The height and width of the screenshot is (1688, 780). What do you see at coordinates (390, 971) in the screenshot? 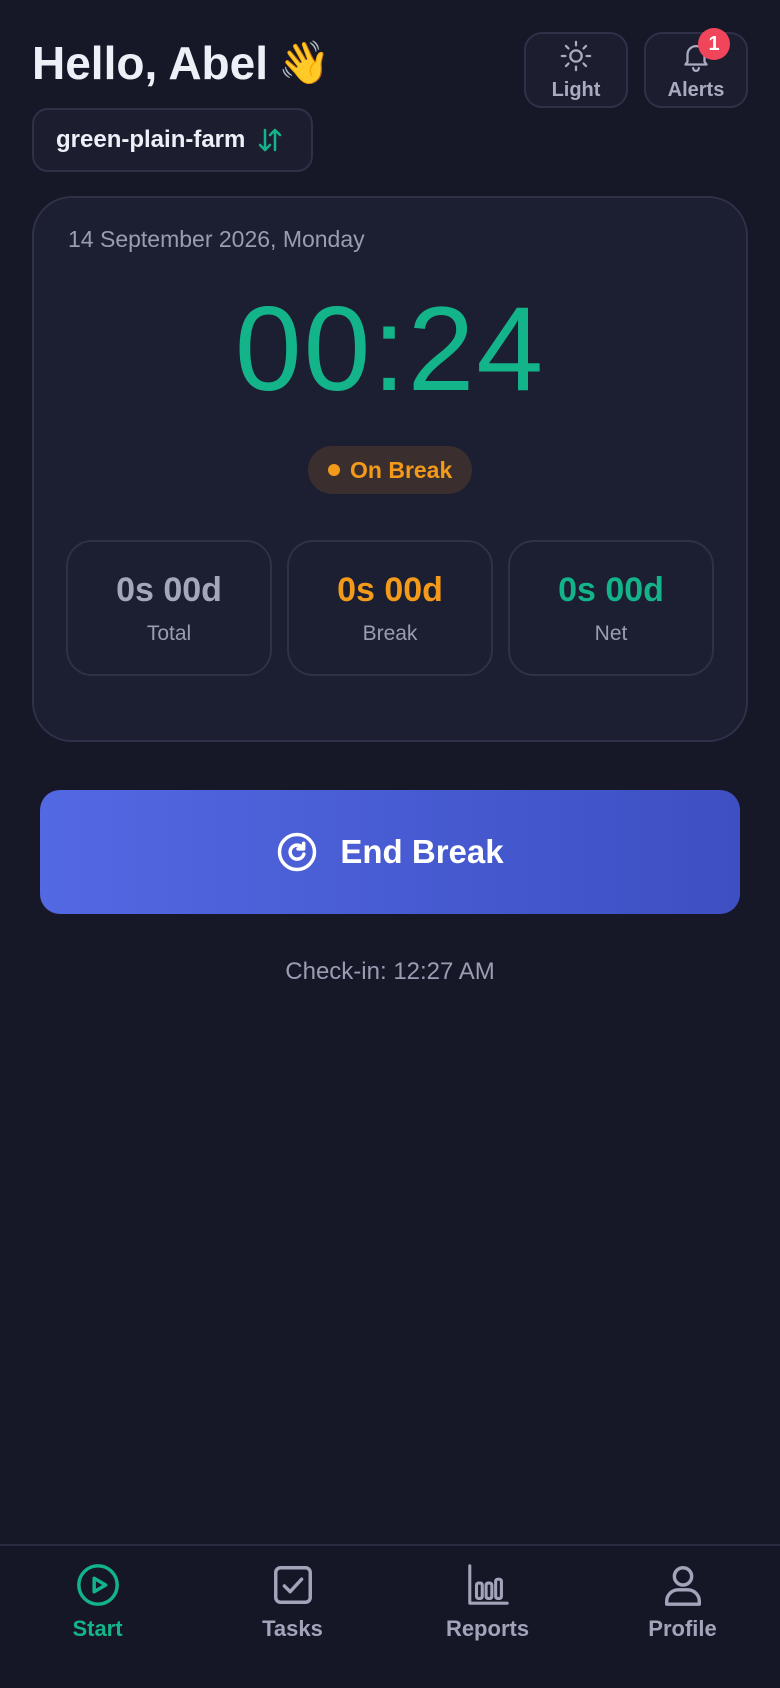
I see `checkin-time: Check-in: 12:27 AM` at bounding box center [390, 971].